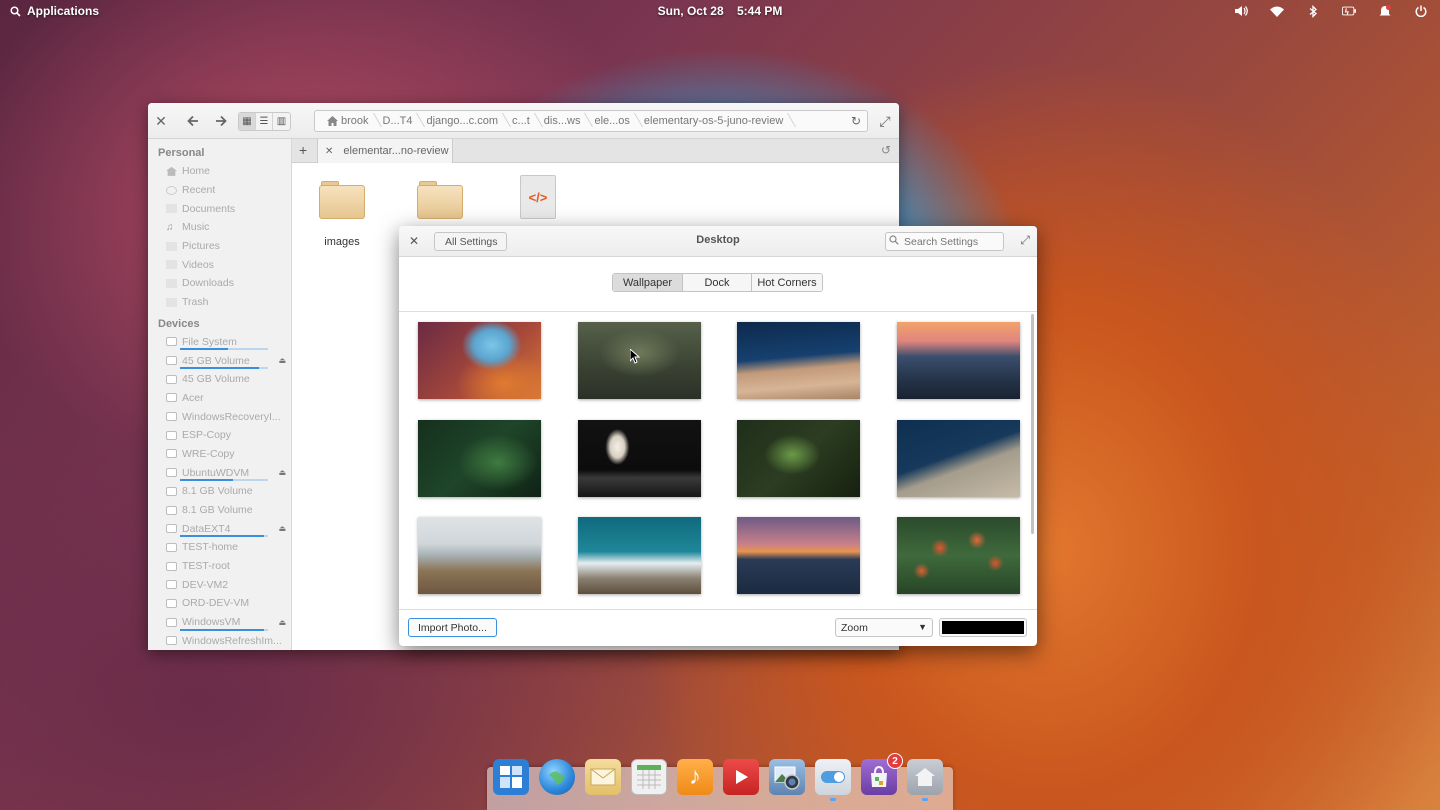 Image resolution: width=1440 pixels, height=810 pixels. Describe the element at coordinates (798, 555) in the screenshot. I see `pier-sunset-wallpaper` at that location.